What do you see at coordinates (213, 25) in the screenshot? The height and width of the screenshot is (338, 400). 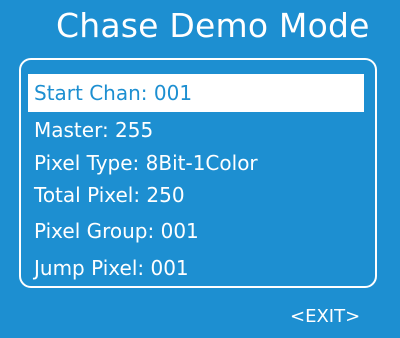 I see `screen-title: Chase Demo Mode` at bounding box center [213, 25].